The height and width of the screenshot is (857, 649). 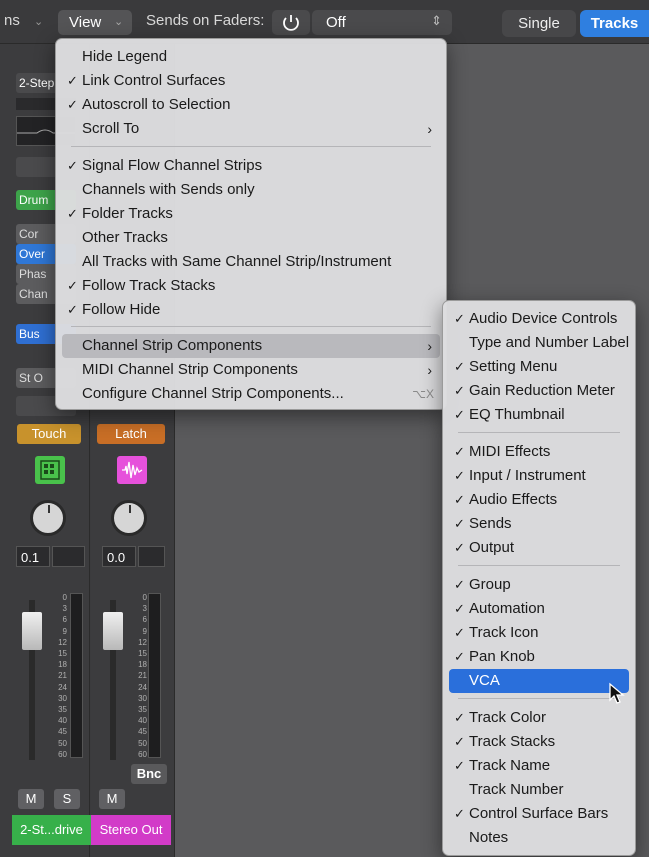 I want to click on volume-value: 0.0, so click(x=119, y=556).